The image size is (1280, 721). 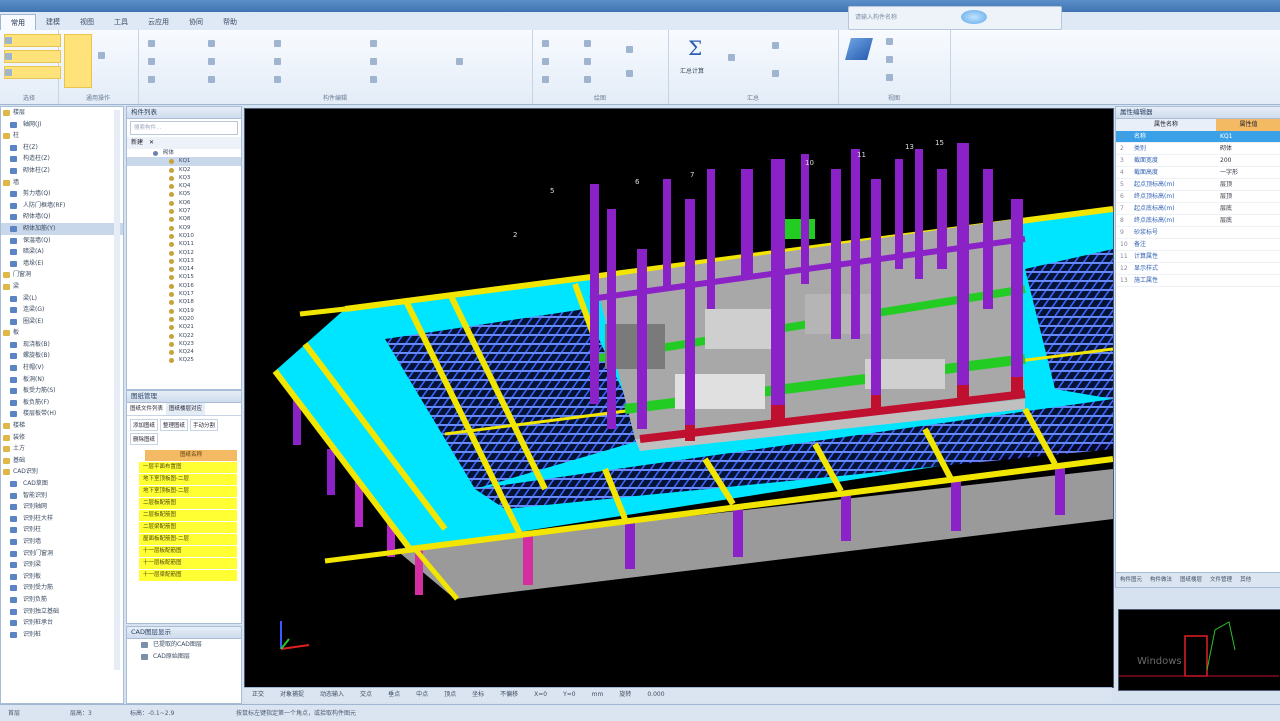 I want to click on dynamic-view-button, so click(x=913, y=59).